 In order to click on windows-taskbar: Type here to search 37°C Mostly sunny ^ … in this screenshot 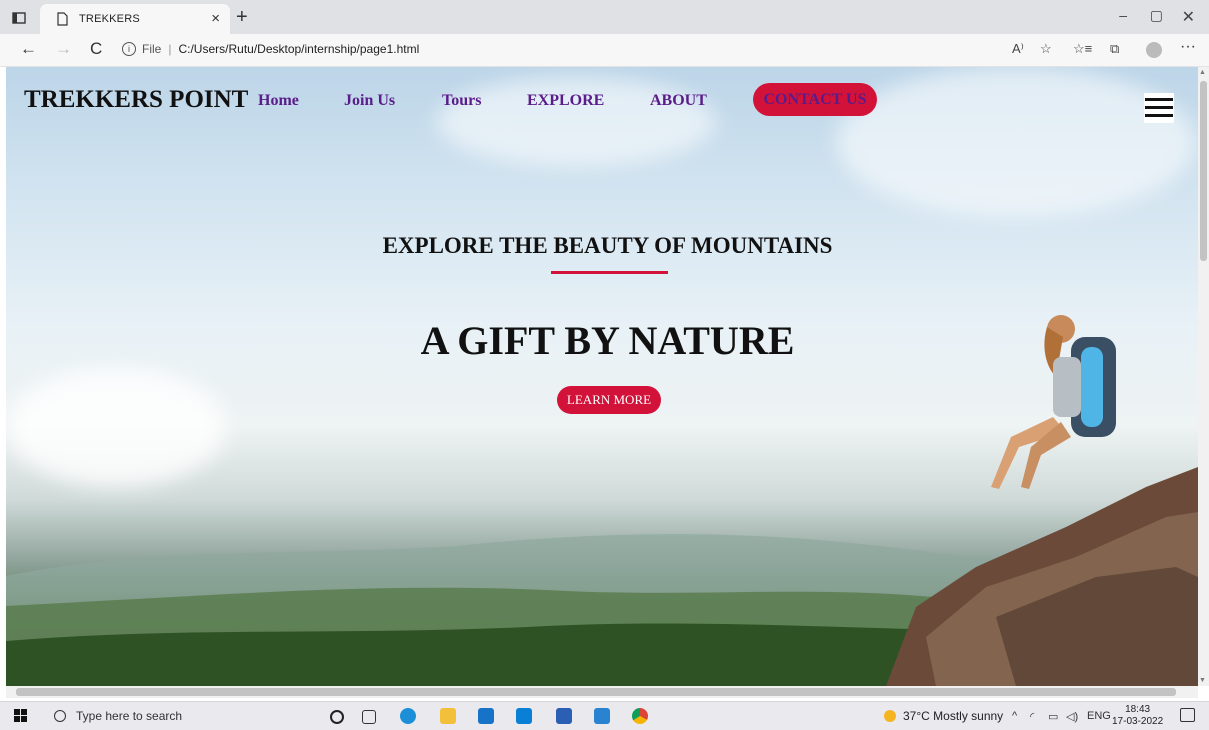, I will do `click(604, 715)`.